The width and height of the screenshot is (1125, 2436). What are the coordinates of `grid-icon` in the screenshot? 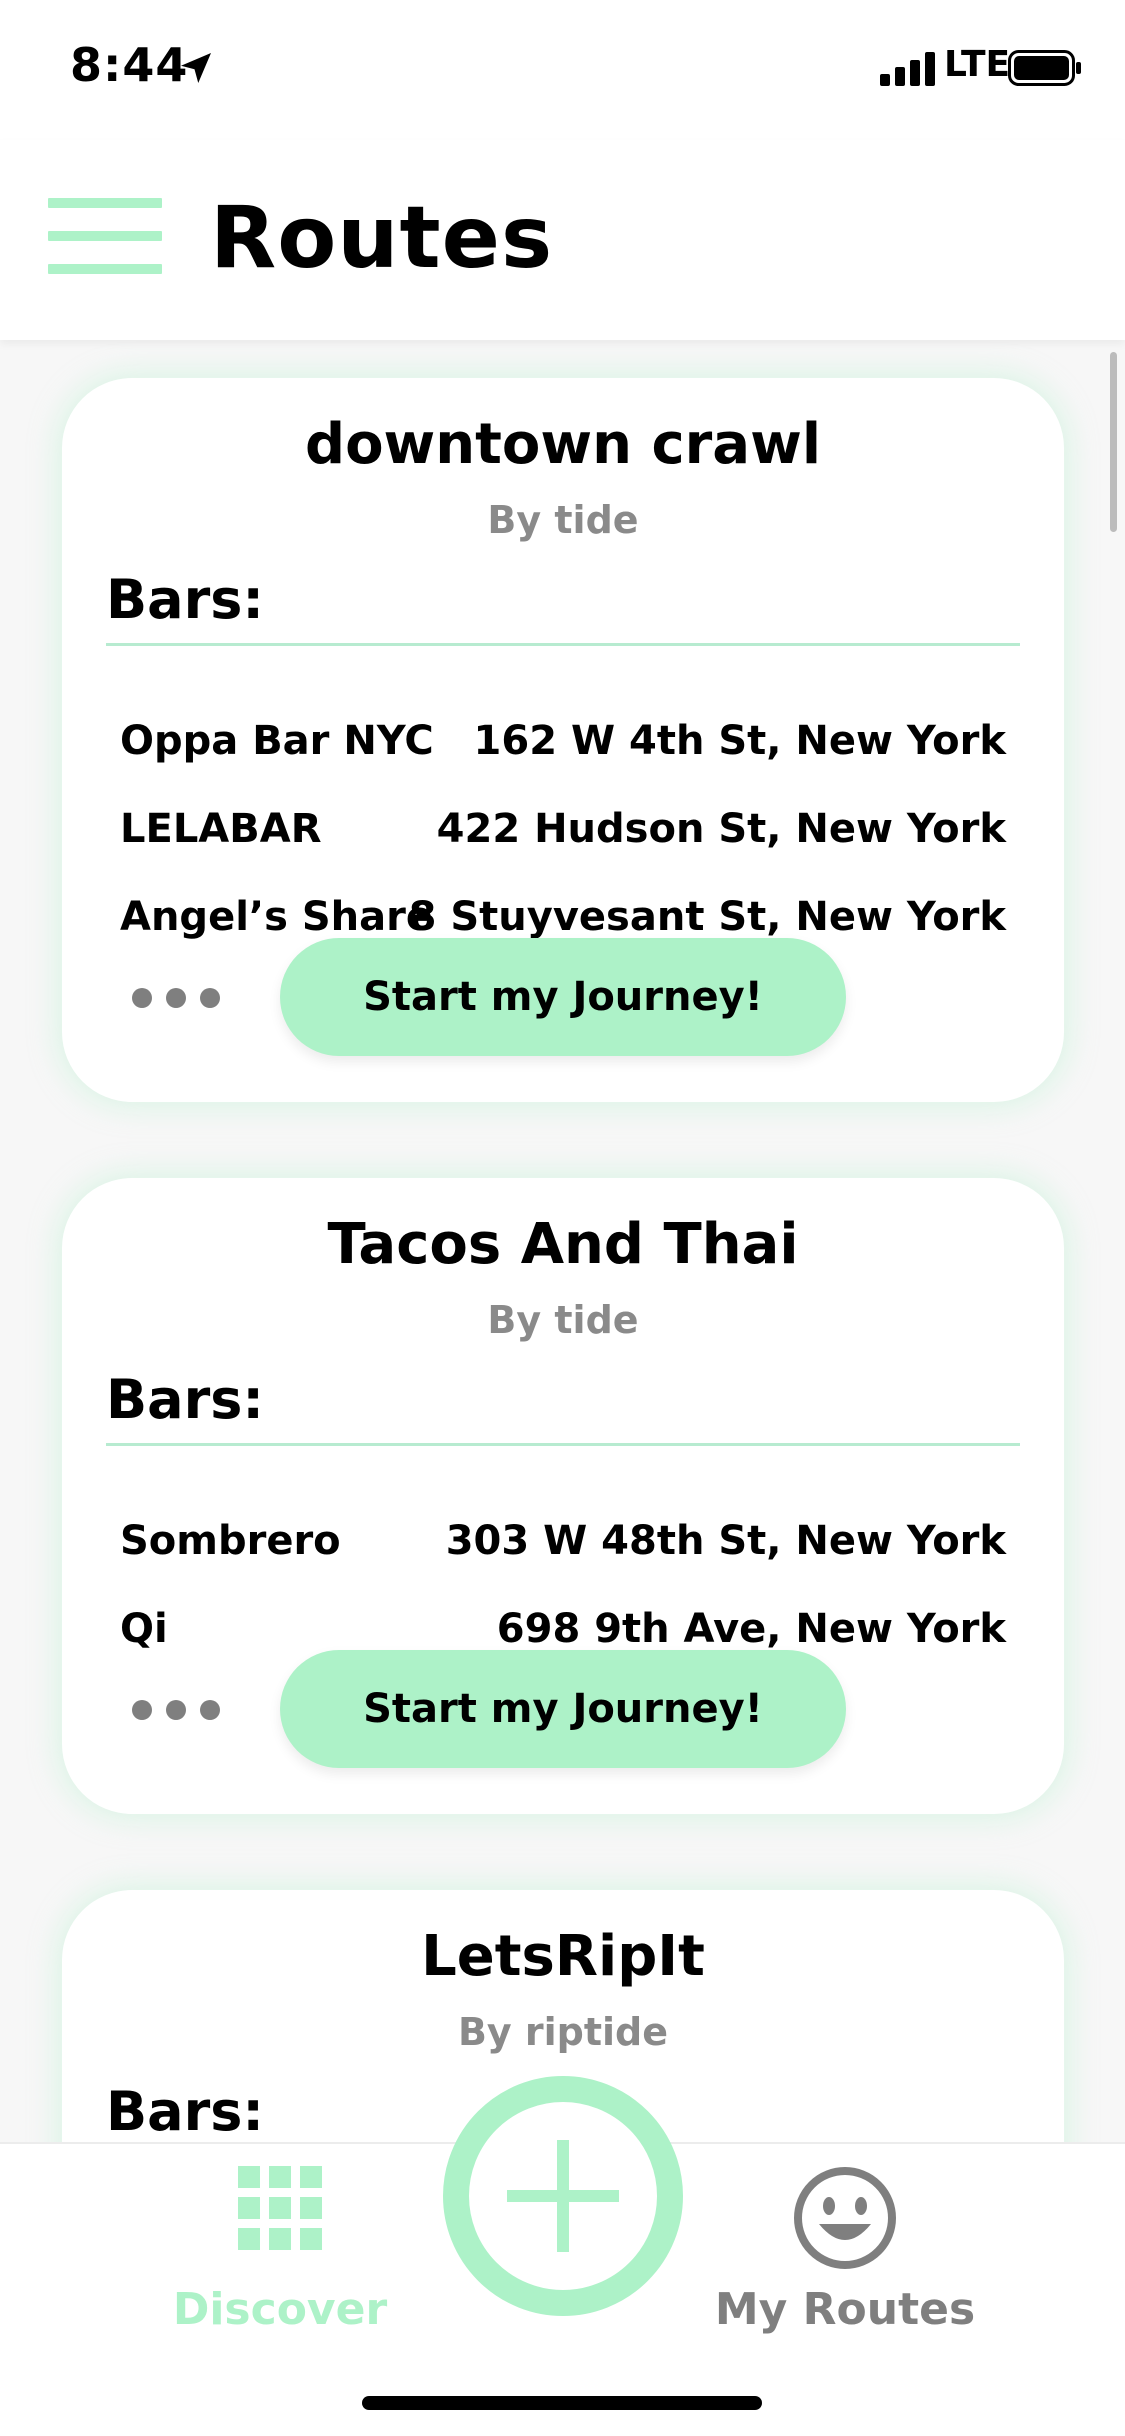 It's located at (280, 2208).